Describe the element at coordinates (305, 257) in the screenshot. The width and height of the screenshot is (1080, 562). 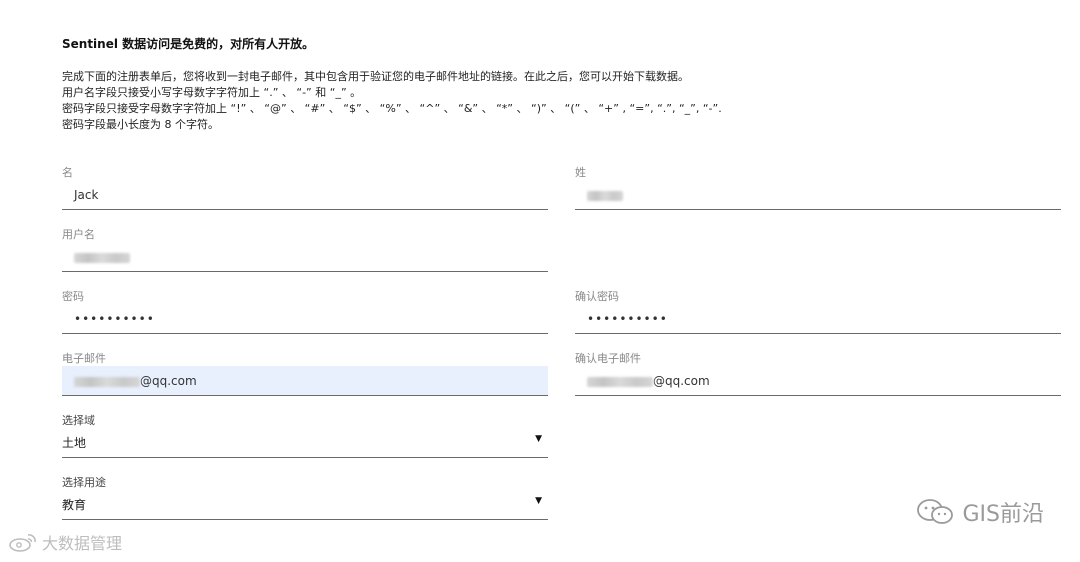
I see `username-input` at that location.